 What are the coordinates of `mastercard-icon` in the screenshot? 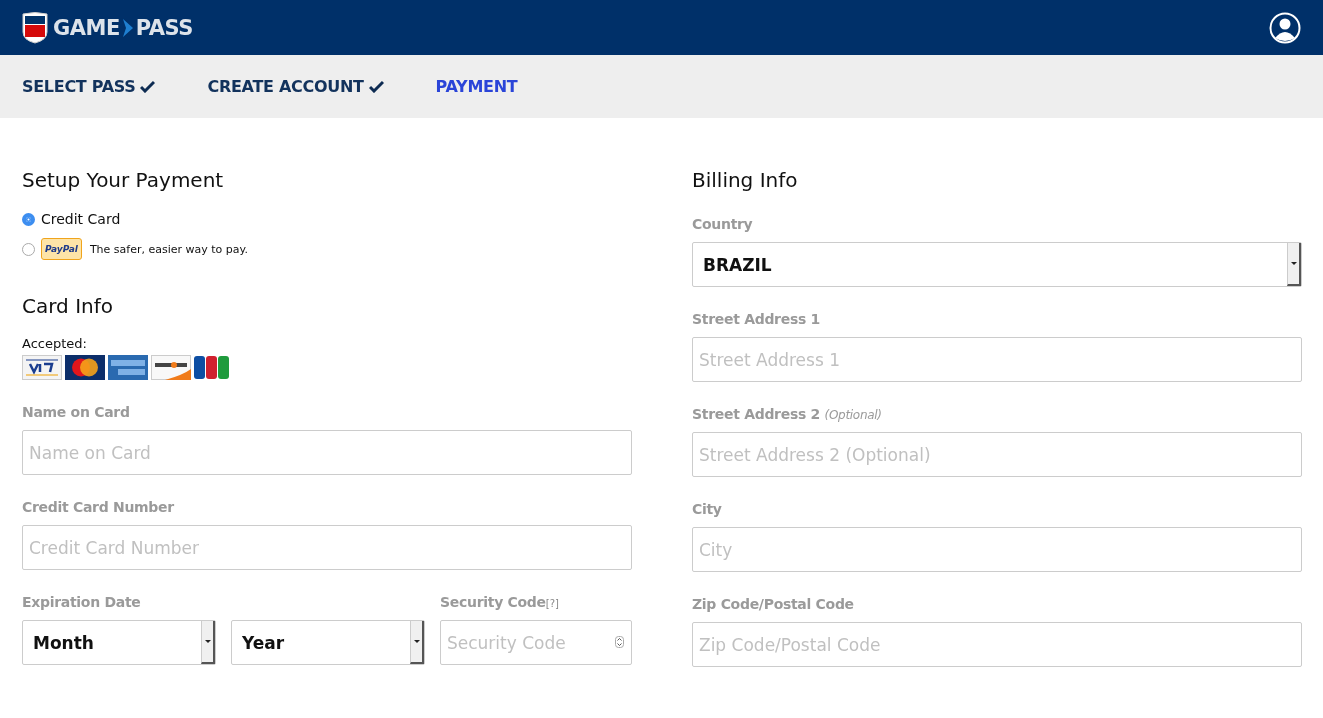 It's located at (85, 367).